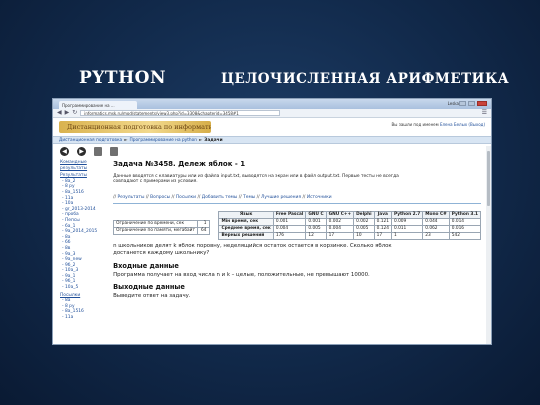  I want to click on divider, so click(297, 203).